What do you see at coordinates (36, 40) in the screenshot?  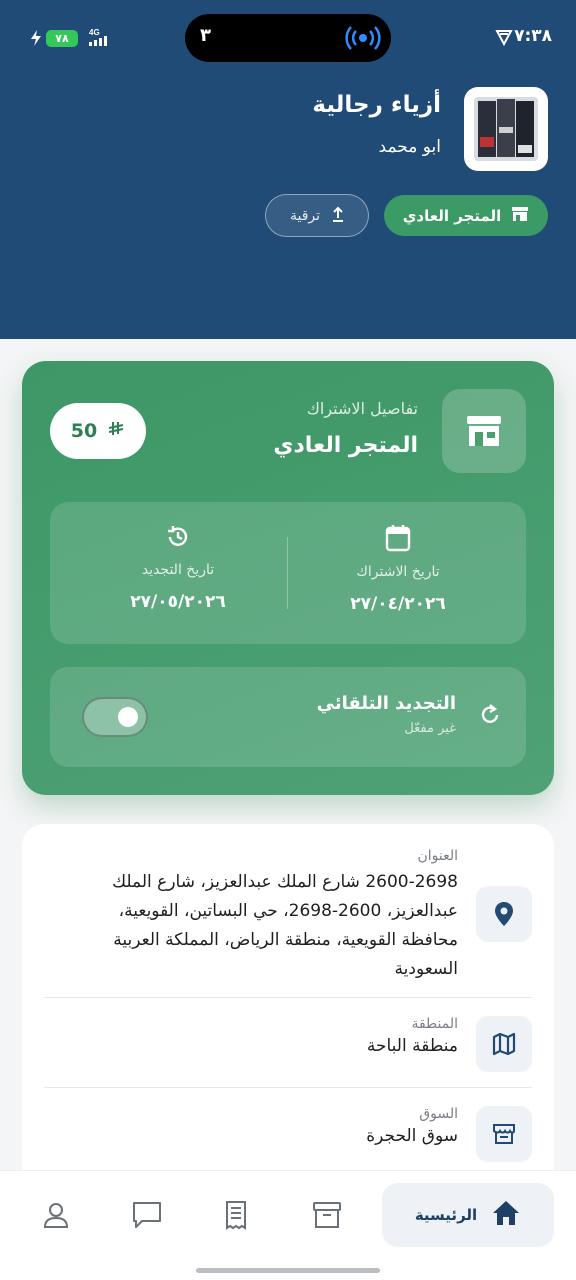 I see `charging-icon` at bounding box center [36, 40].